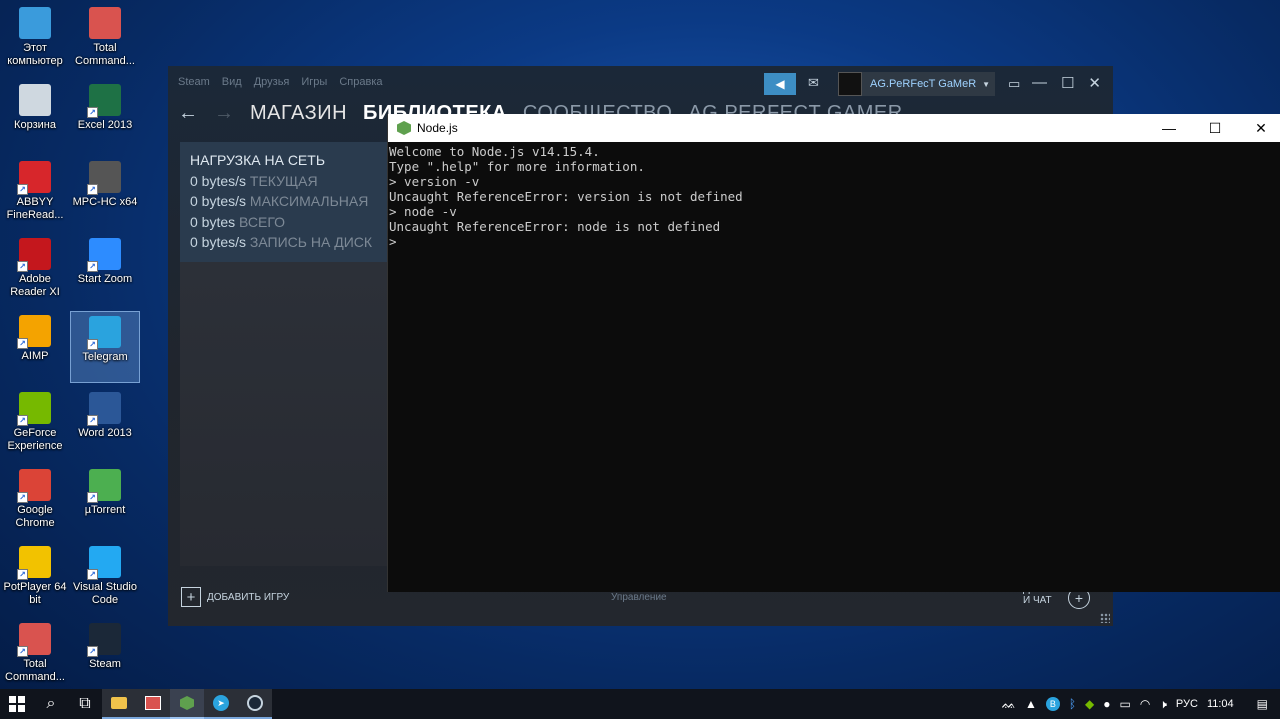 The image size is (1280, 719). I want to click on desktop-icon-geforce: ↗ GeForce Experience, so click(35, 424).